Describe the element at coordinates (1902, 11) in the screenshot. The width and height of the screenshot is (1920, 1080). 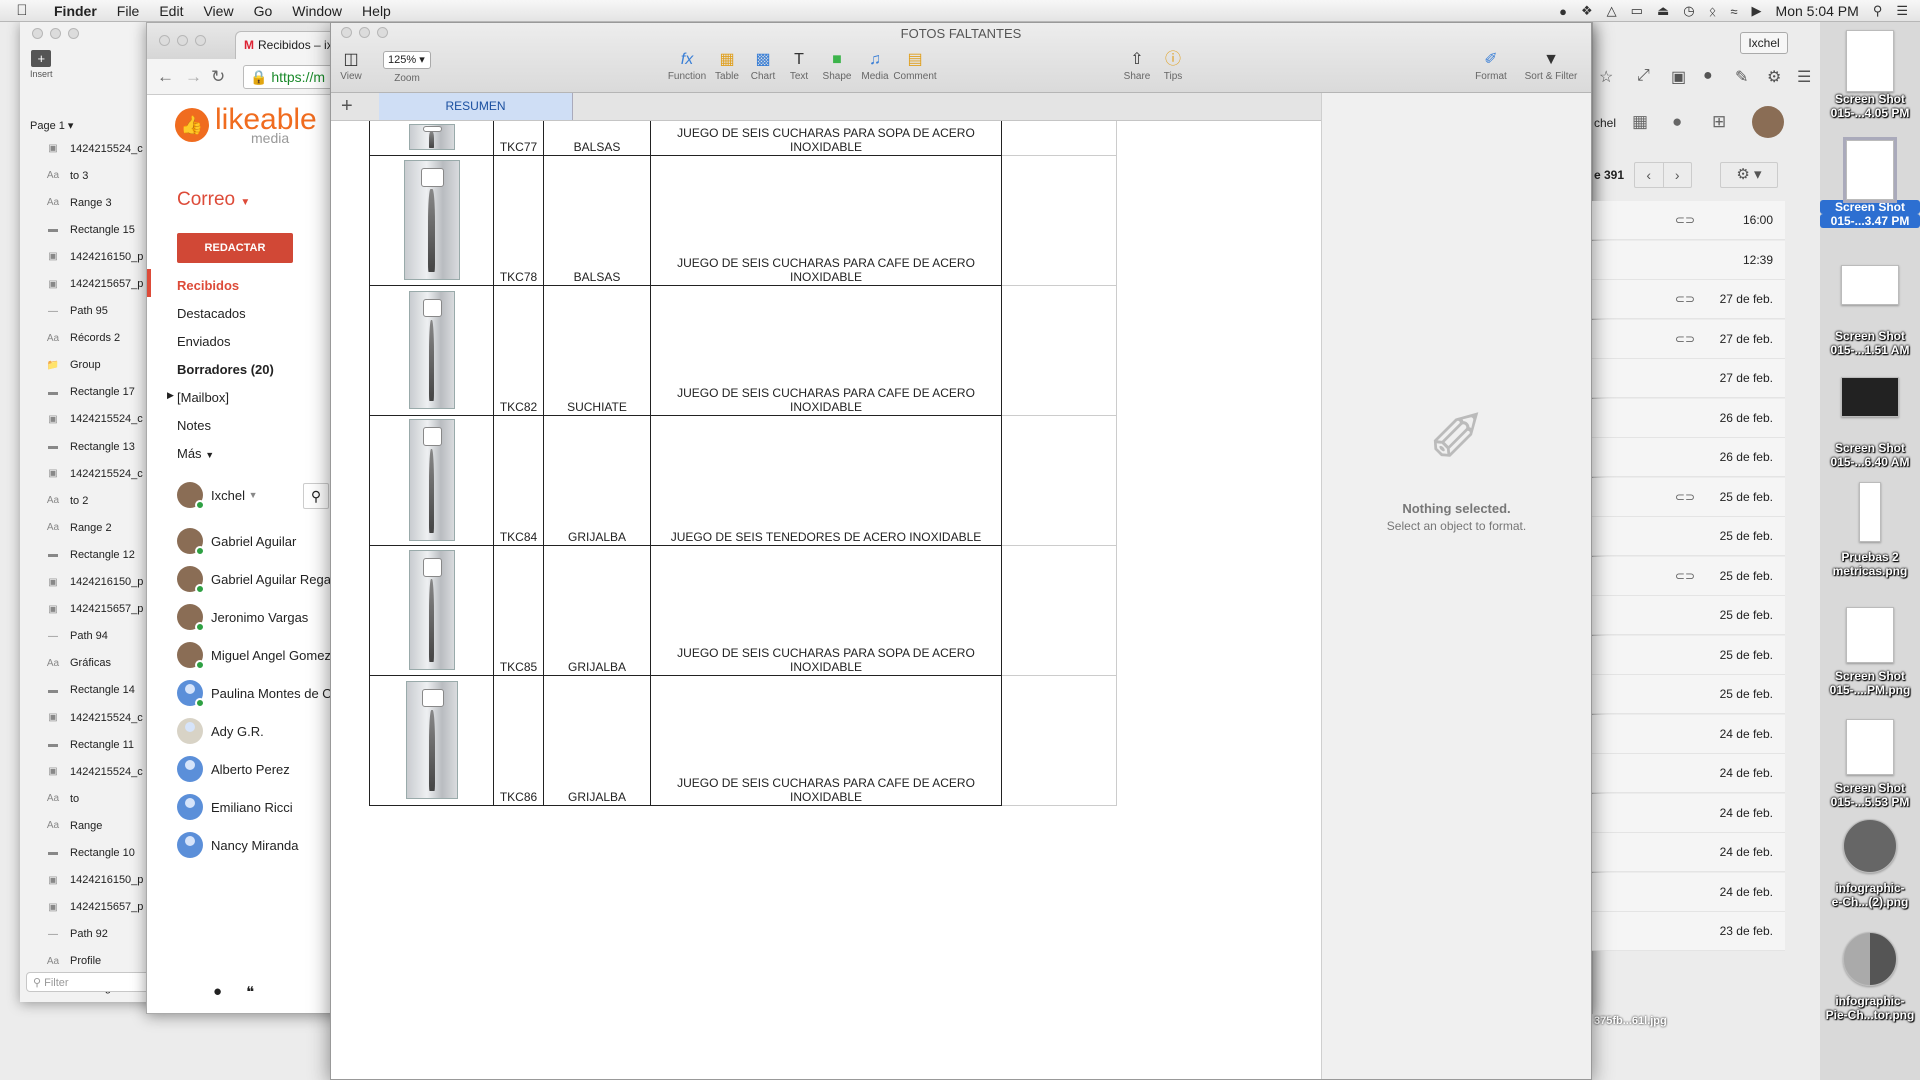
I see `list-icon: ☰` at that location.